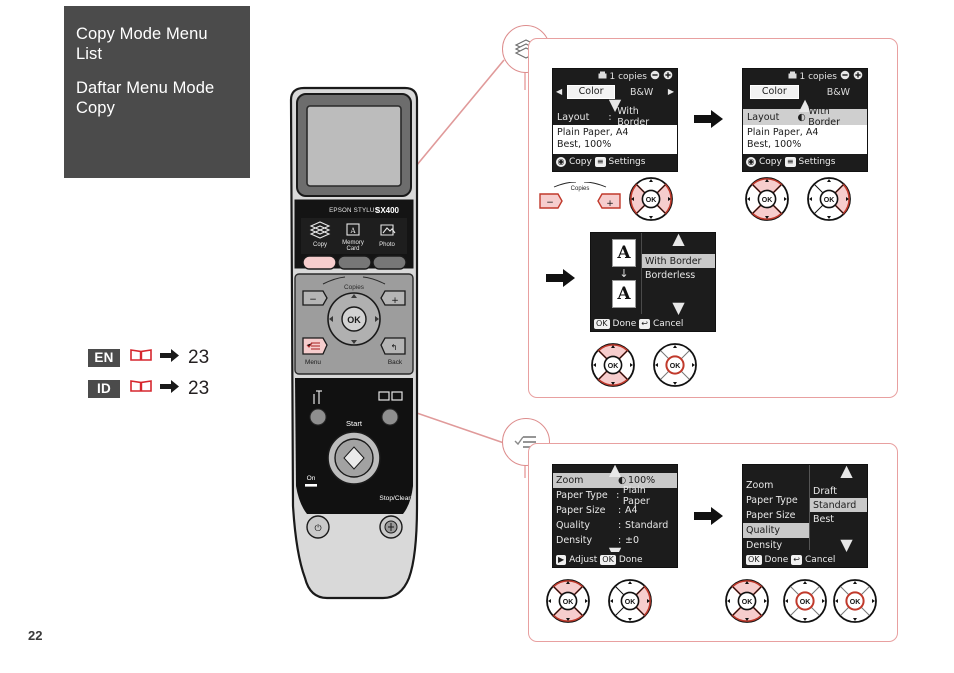 This screenshot has height=673, width=954. What do you see at coordinates (615, 525) in the screenshot?
I see `setting-row-quality: Quality : Standard` at bounding box center [615, 525].